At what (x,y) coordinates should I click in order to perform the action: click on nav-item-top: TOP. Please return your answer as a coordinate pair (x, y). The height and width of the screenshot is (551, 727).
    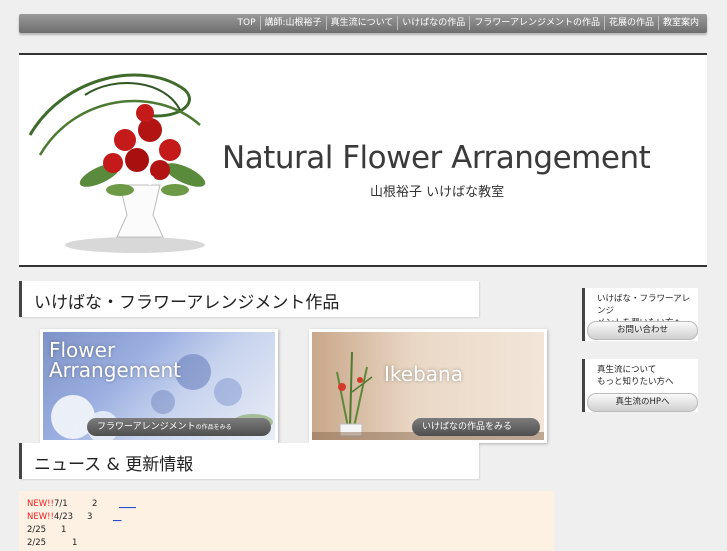
    Looking at the image, I should click on (247, 23).